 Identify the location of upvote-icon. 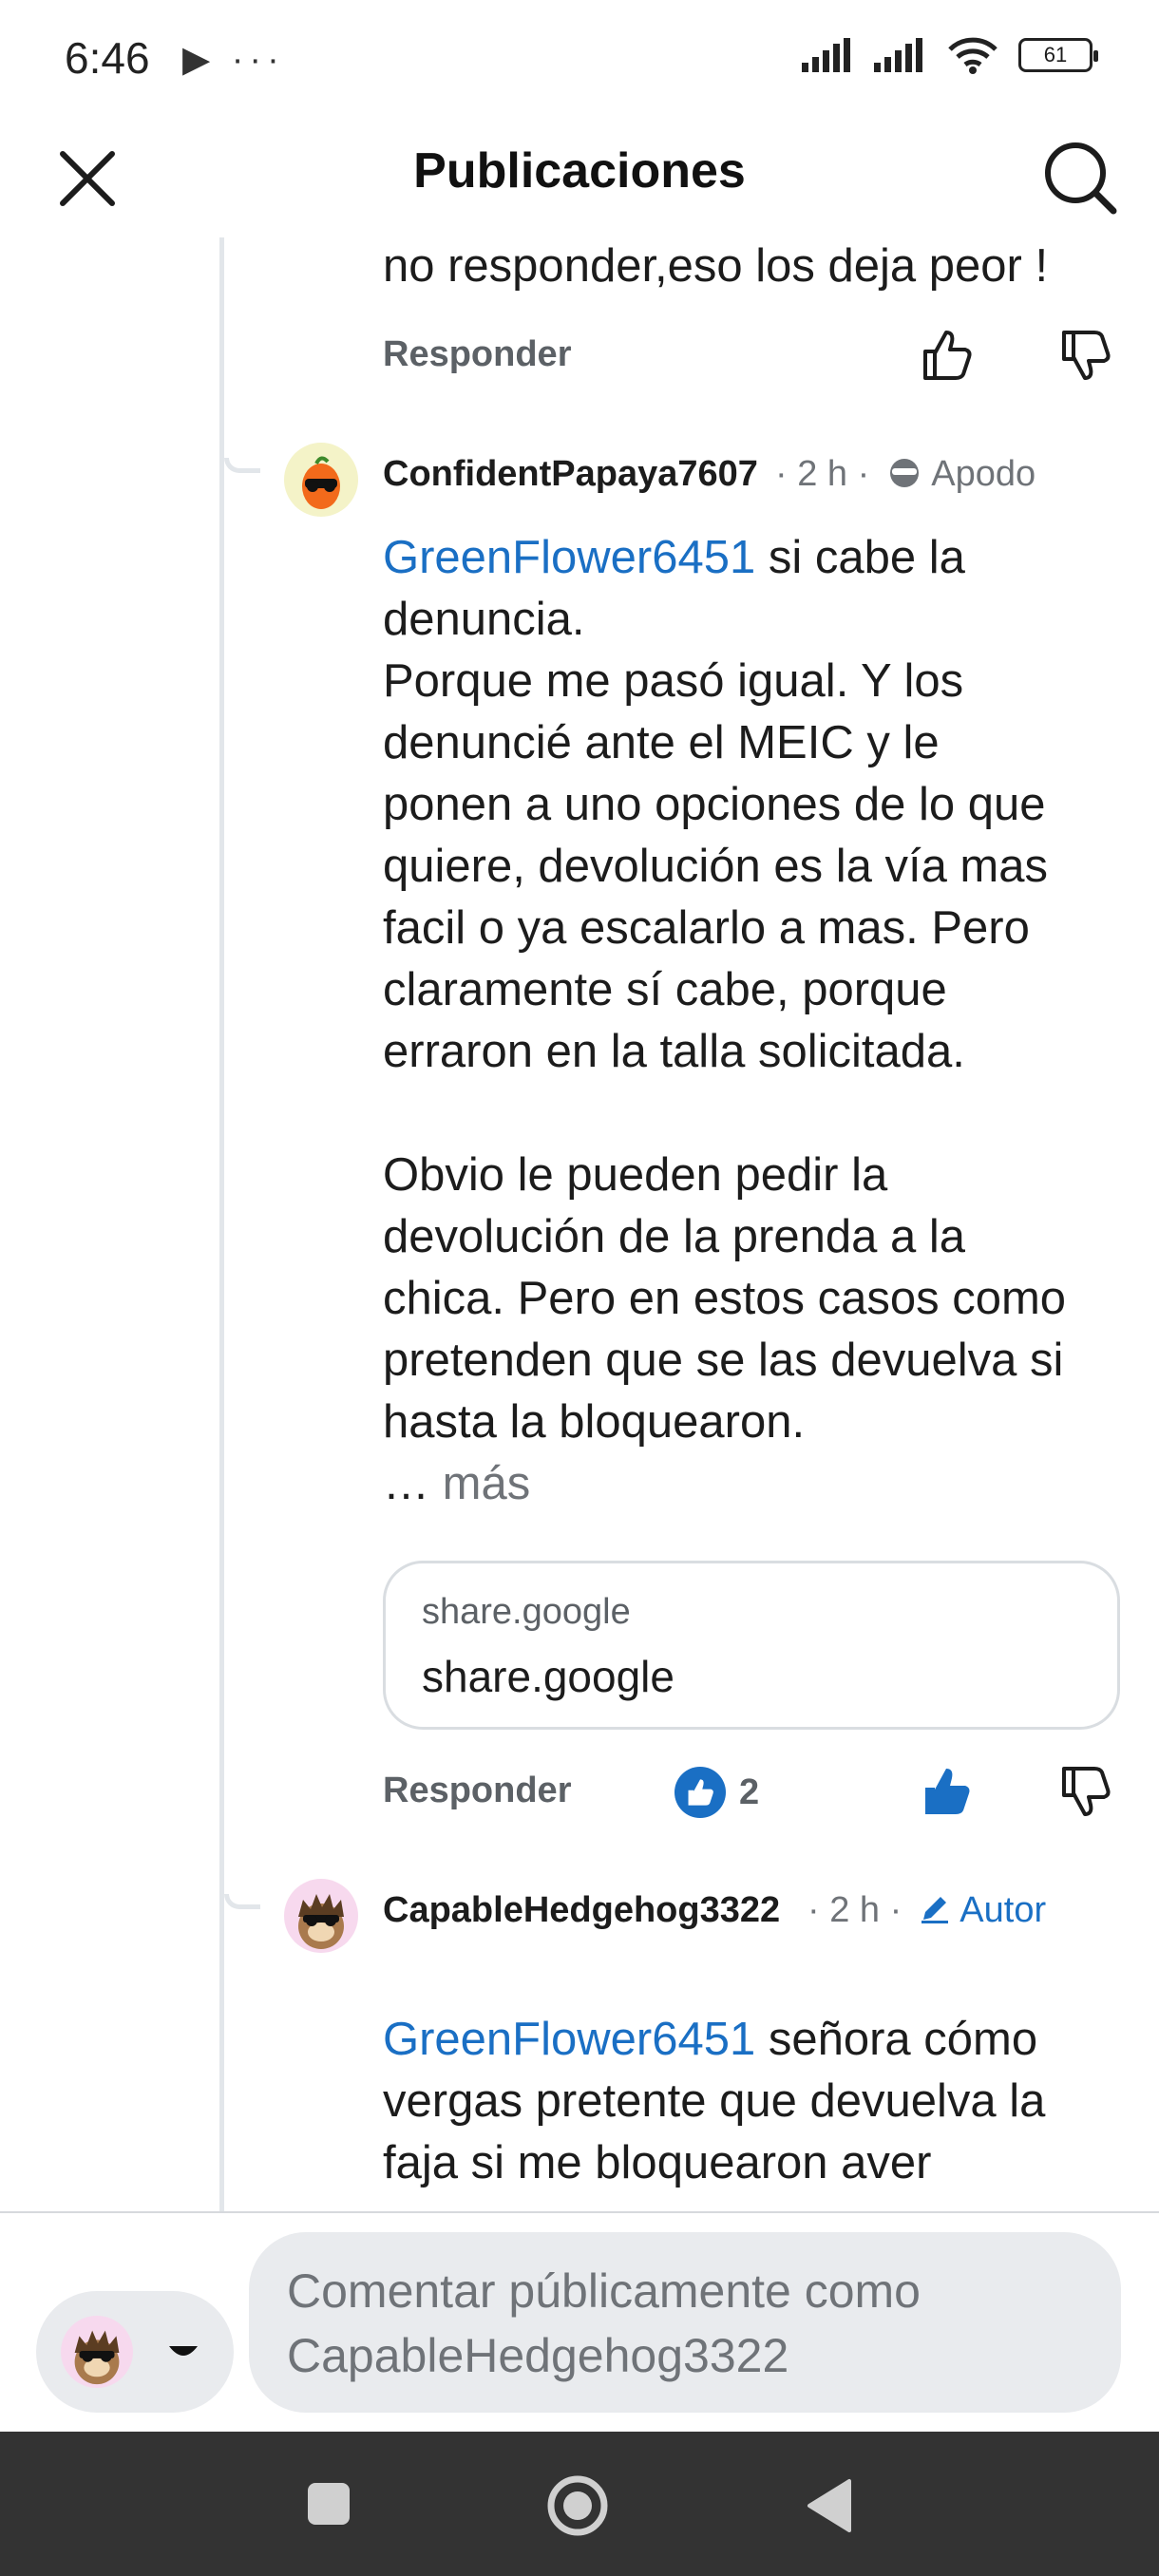
(946, 355).